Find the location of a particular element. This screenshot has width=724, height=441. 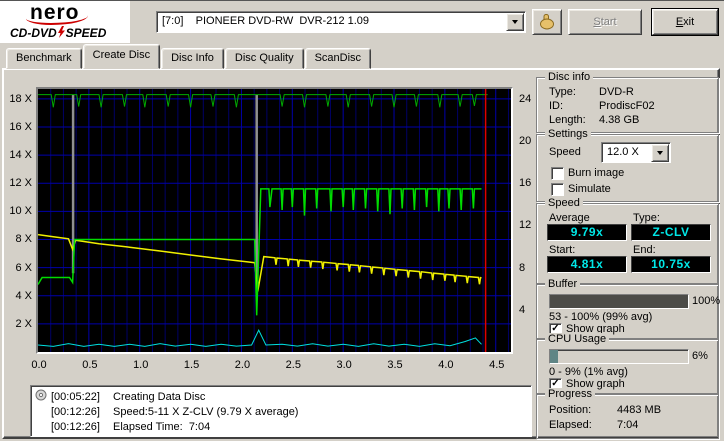

y-axis-left-label: 14 X is located at coordinates (20, 155).